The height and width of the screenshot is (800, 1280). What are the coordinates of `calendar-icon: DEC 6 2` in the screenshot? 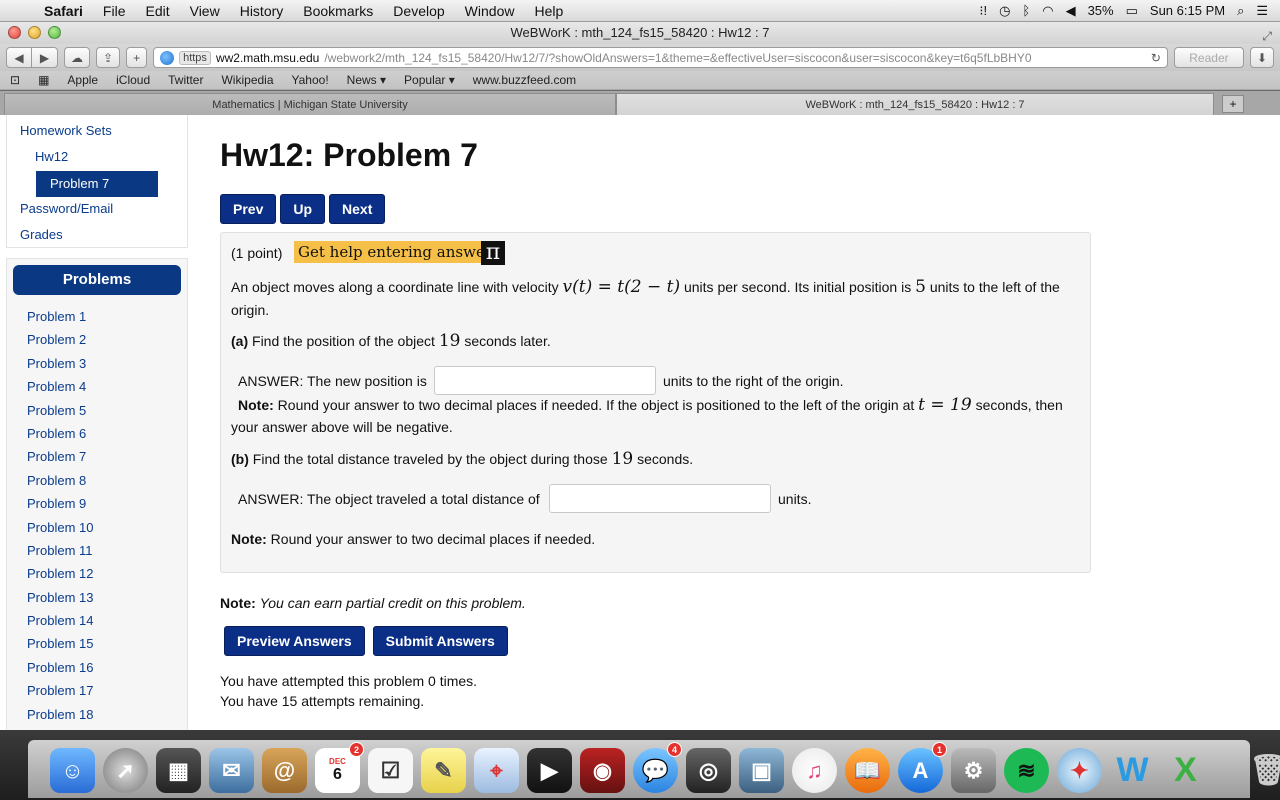 It's located at (339, 767).